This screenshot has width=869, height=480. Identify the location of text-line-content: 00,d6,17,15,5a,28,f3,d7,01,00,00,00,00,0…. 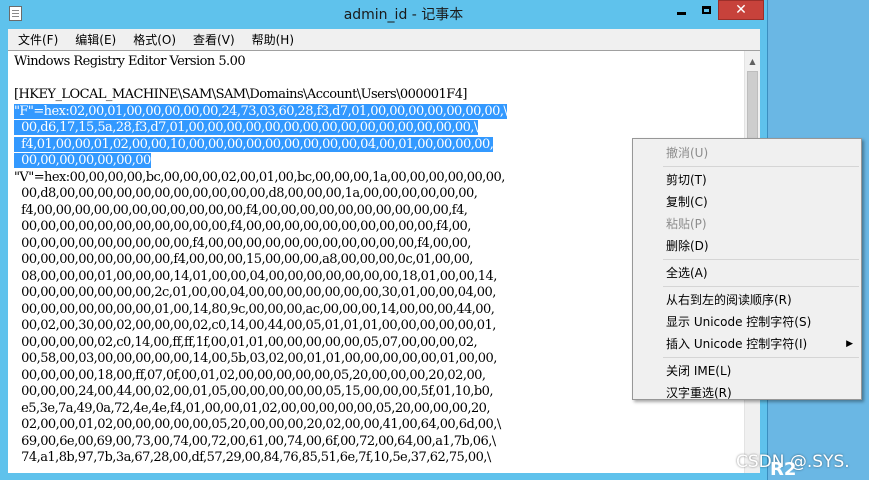
(246, 127).